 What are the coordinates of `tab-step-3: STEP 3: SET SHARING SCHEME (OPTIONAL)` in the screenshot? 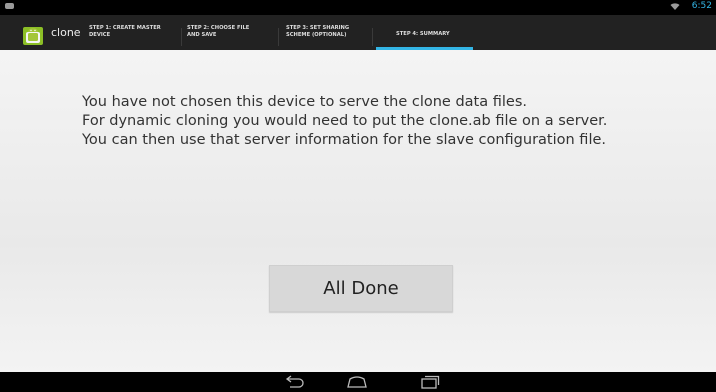 It's located at (326, 37).